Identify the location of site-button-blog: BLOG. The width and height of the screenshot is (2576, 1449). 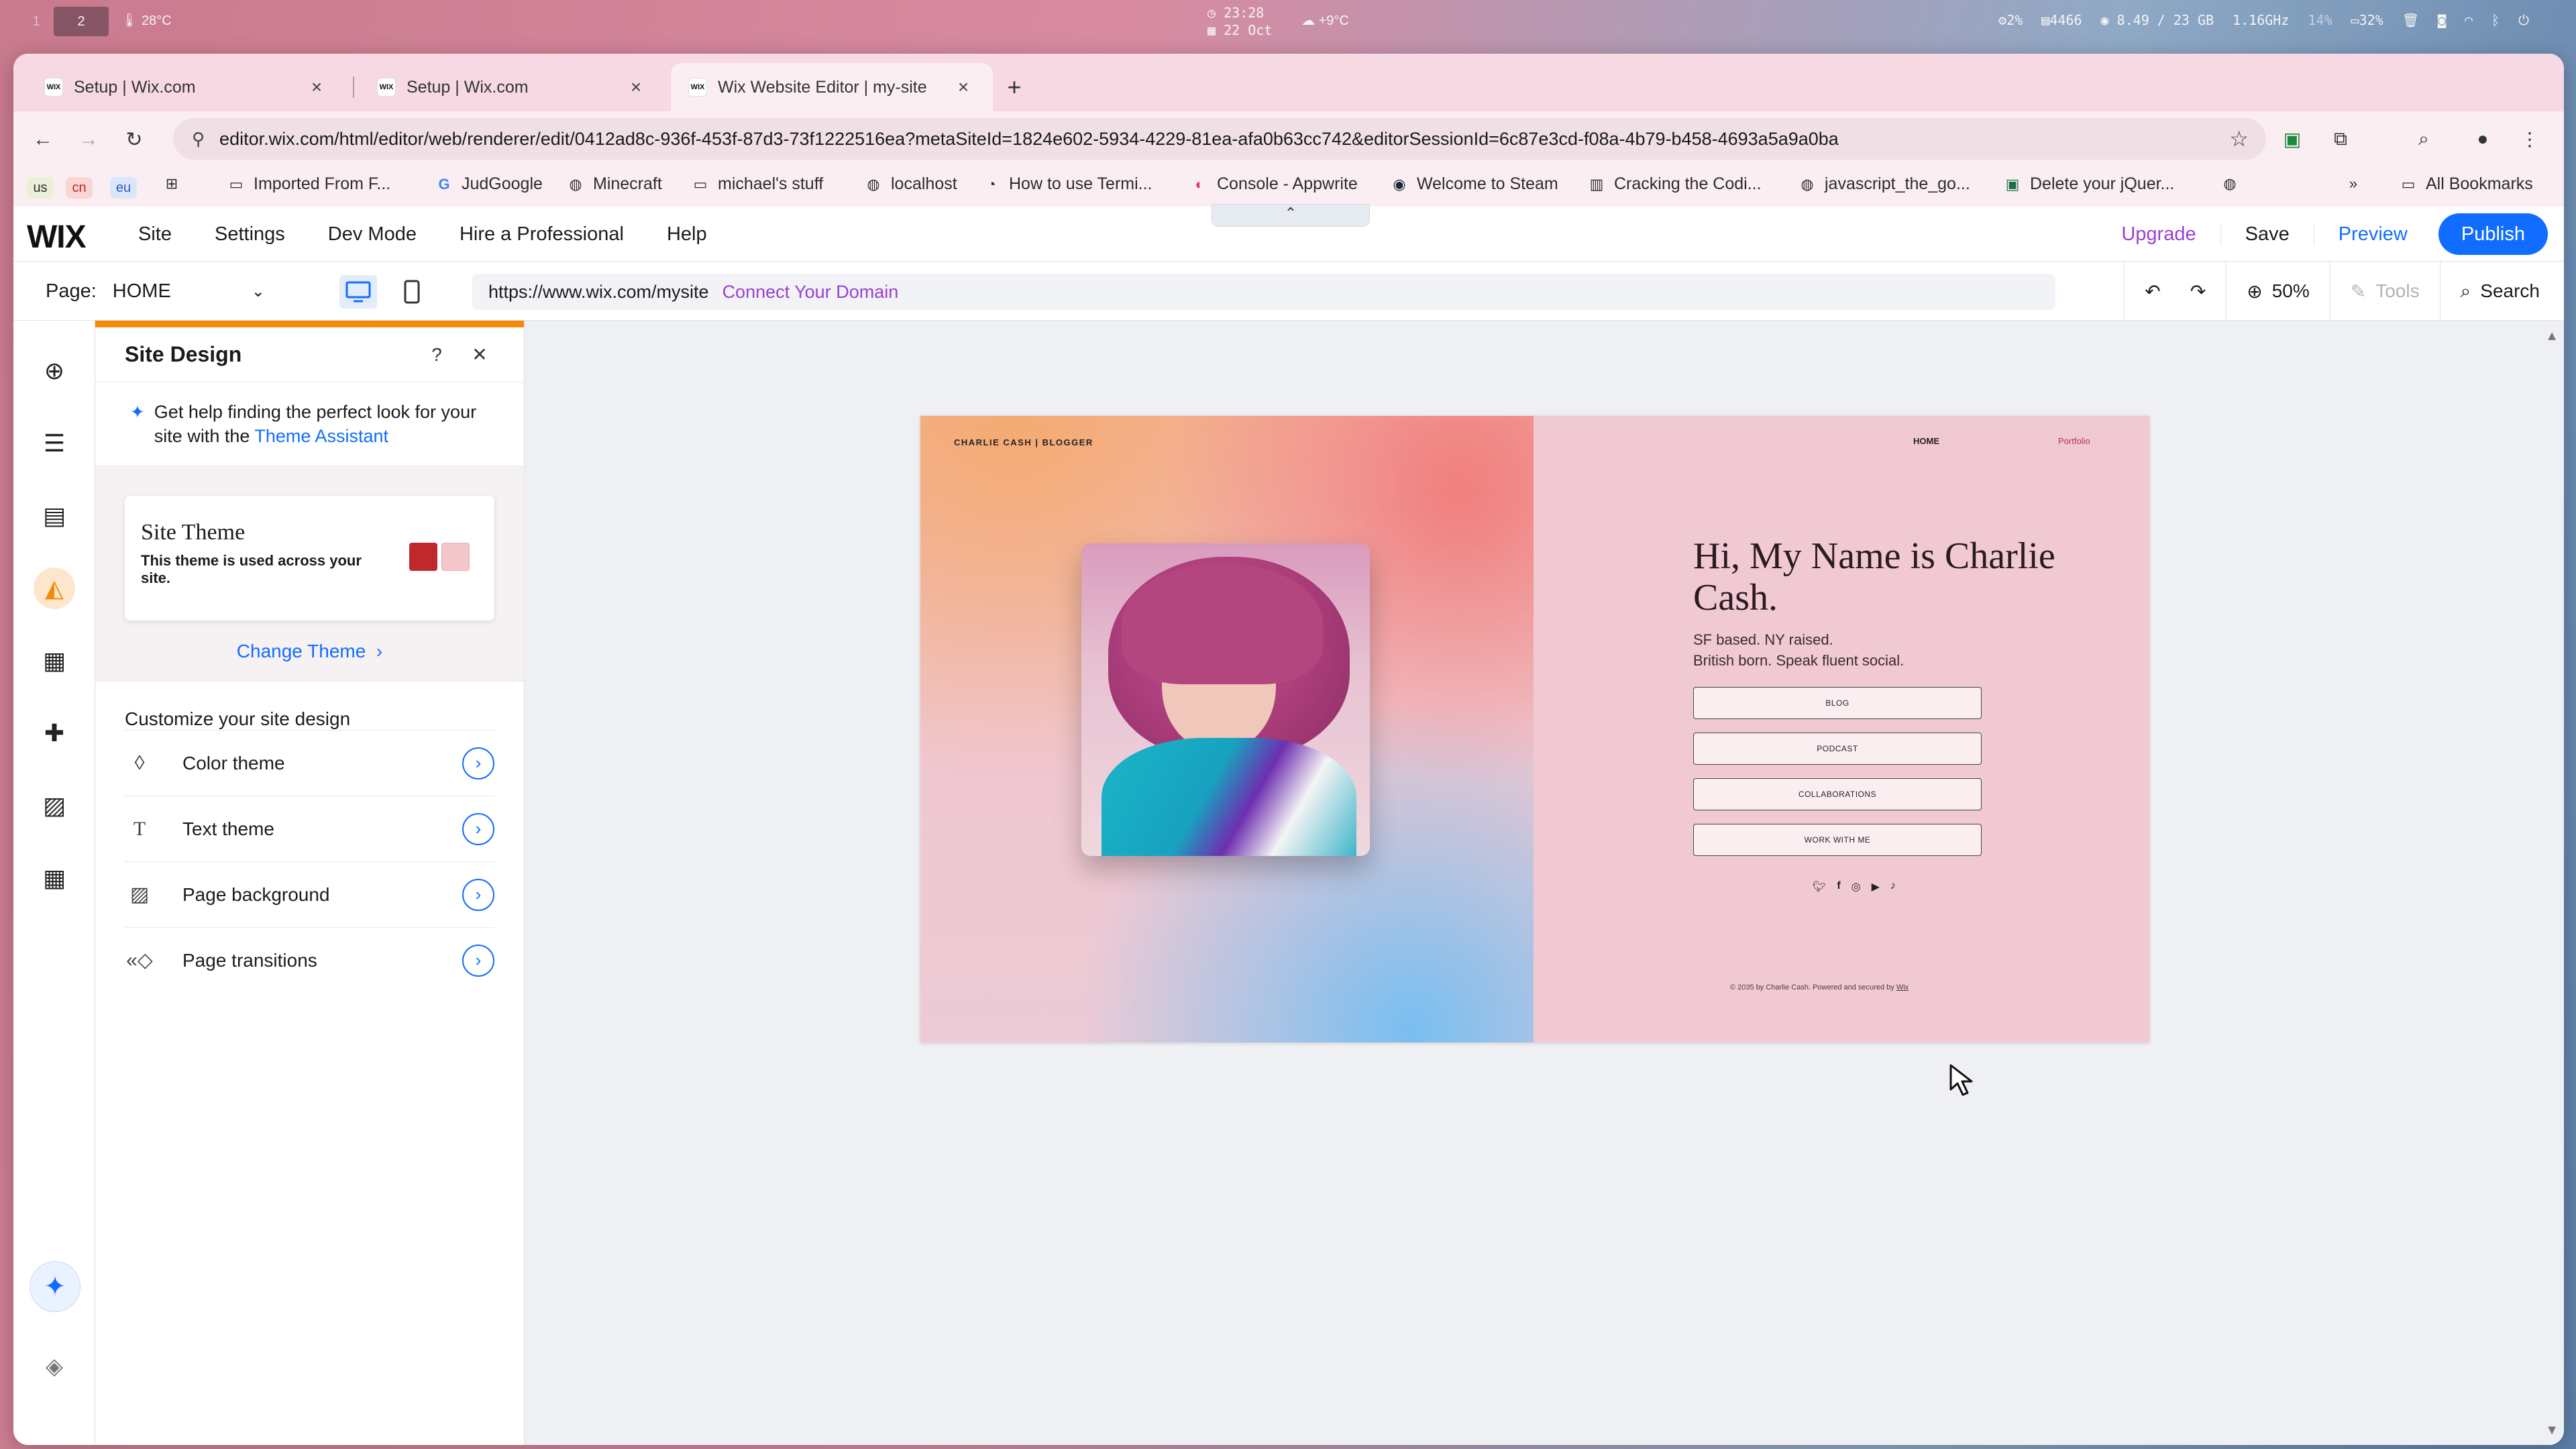
(1837, 703).